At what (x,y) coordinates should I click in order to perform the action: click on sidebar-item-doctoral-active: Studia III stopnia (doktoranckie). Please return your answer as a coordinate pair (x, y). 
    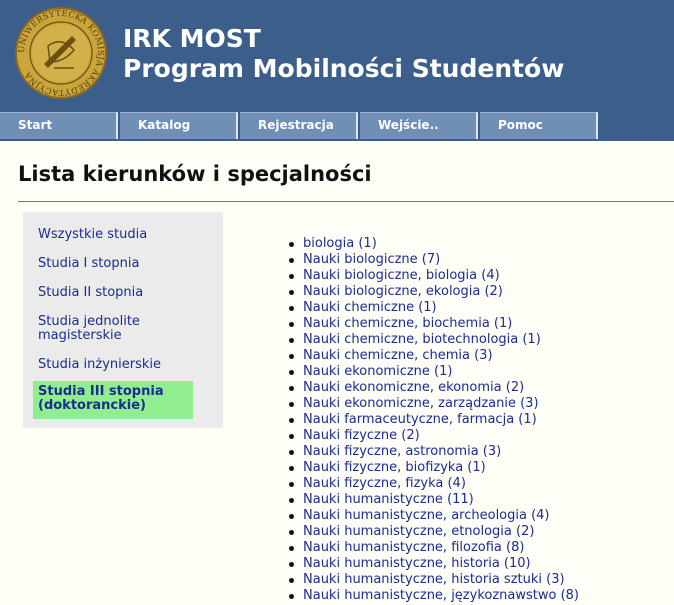
    Looking at the image, I should click on (113, 400).